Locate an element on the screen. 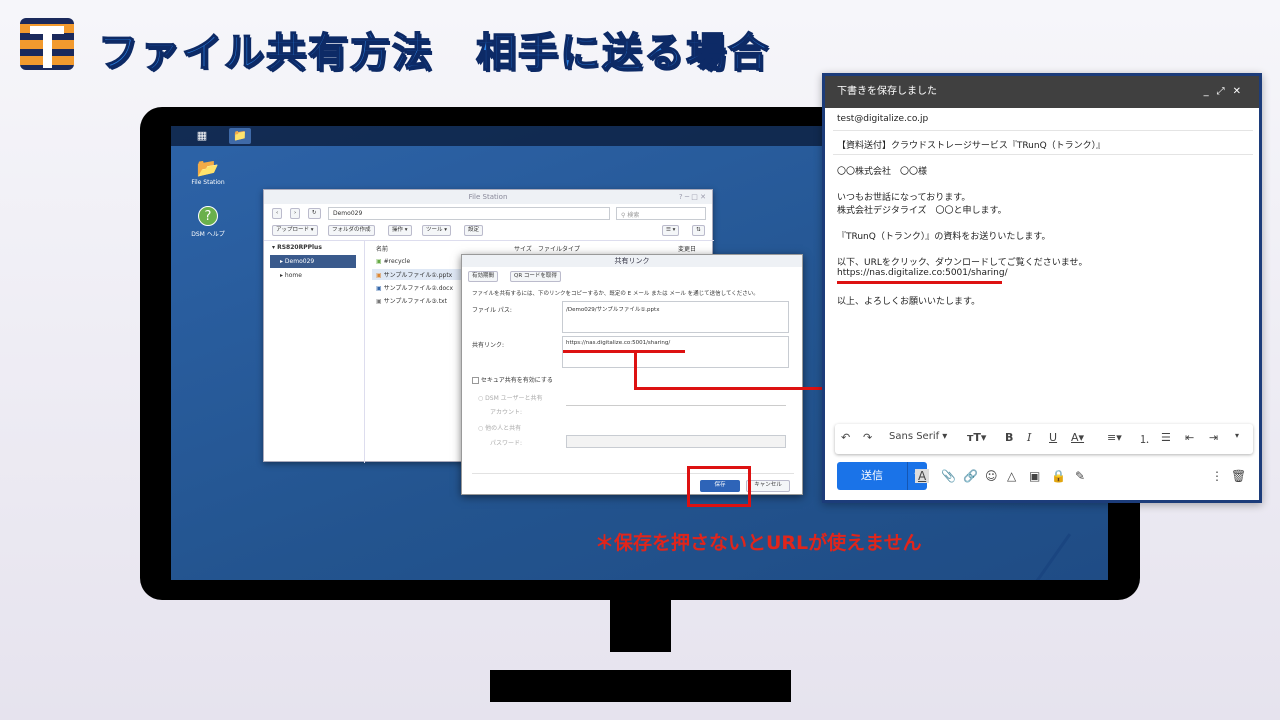  column-modified: 変更日 is located at coordinates (687, 248).